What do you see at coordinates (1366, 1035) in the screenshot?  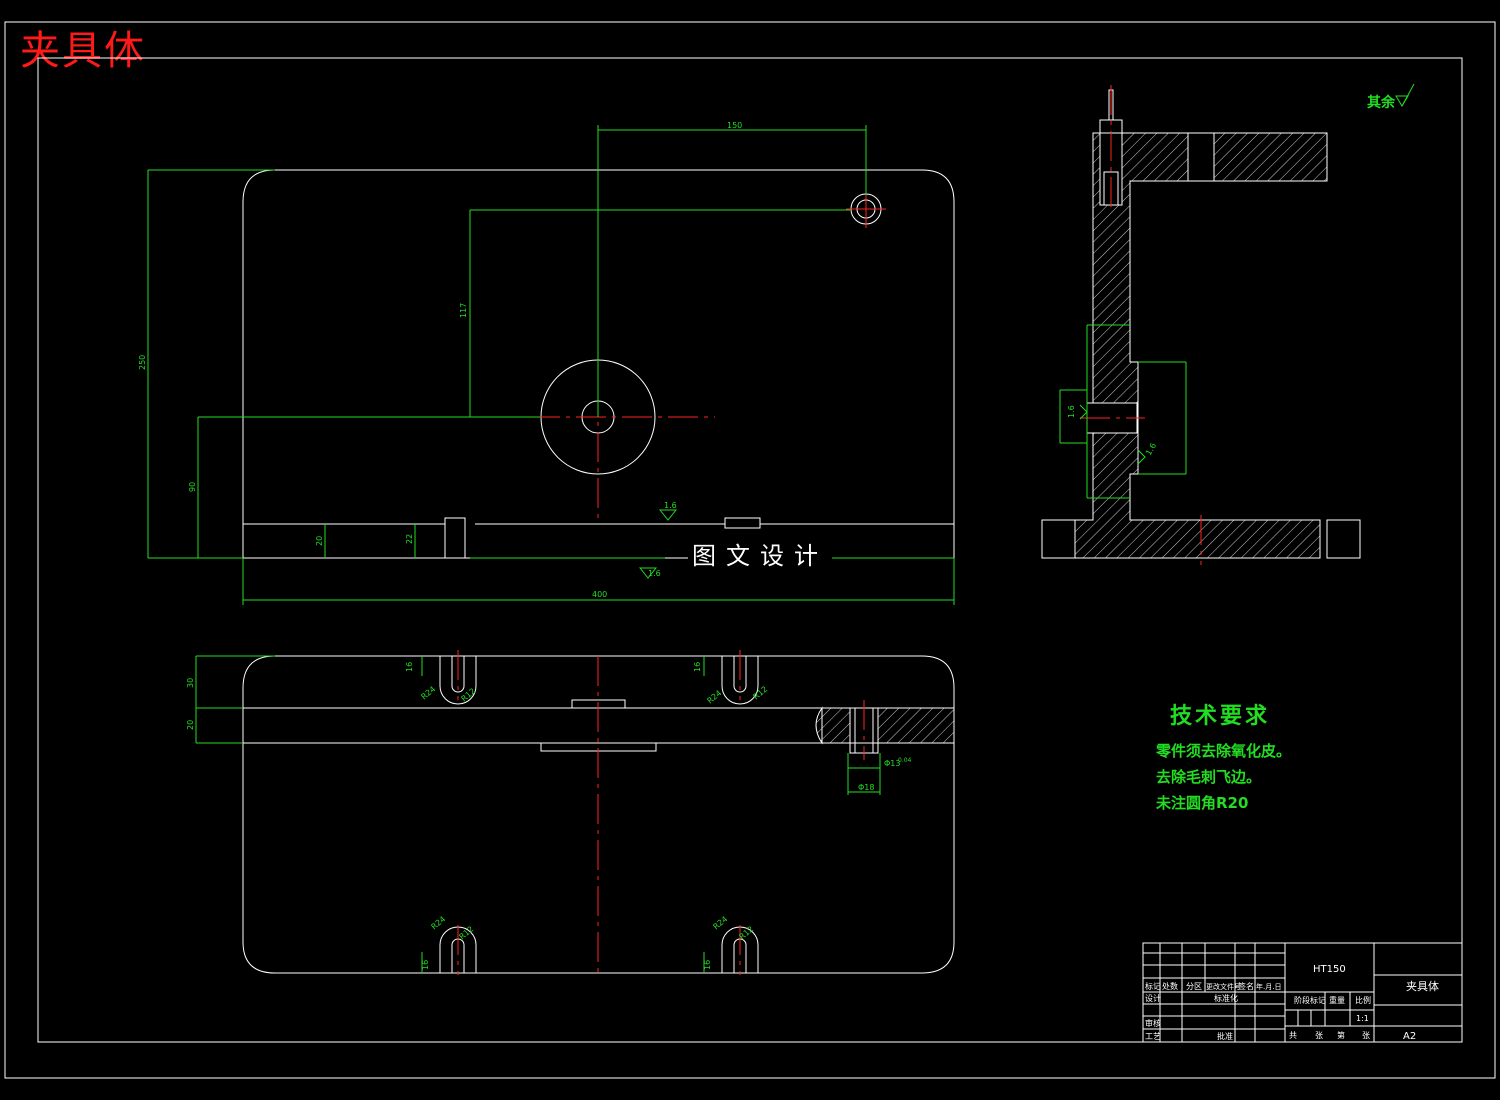 I see `tb-pages: 张` at bounding box center [1366, 1035].